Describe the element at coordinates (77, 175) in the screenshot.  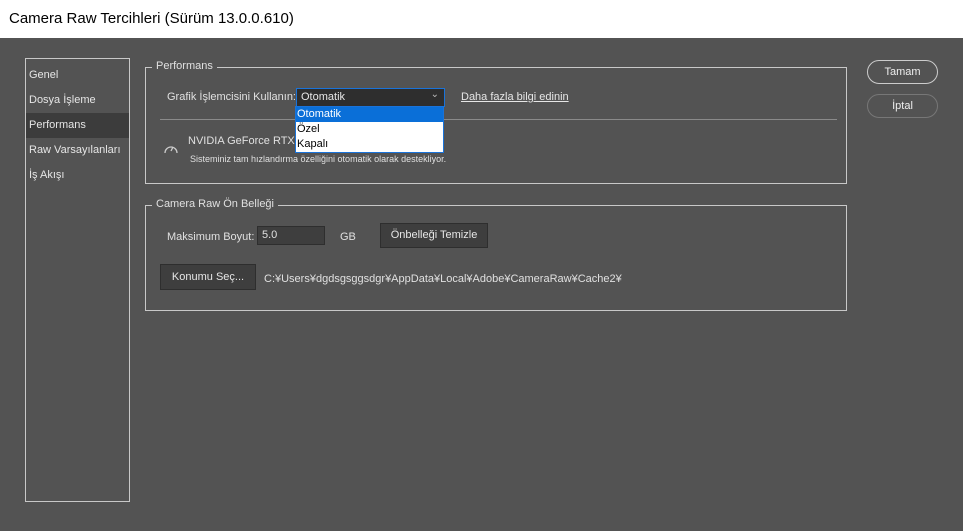
I see `sidebar-item-is-akisi: İş Akışı` at that location.